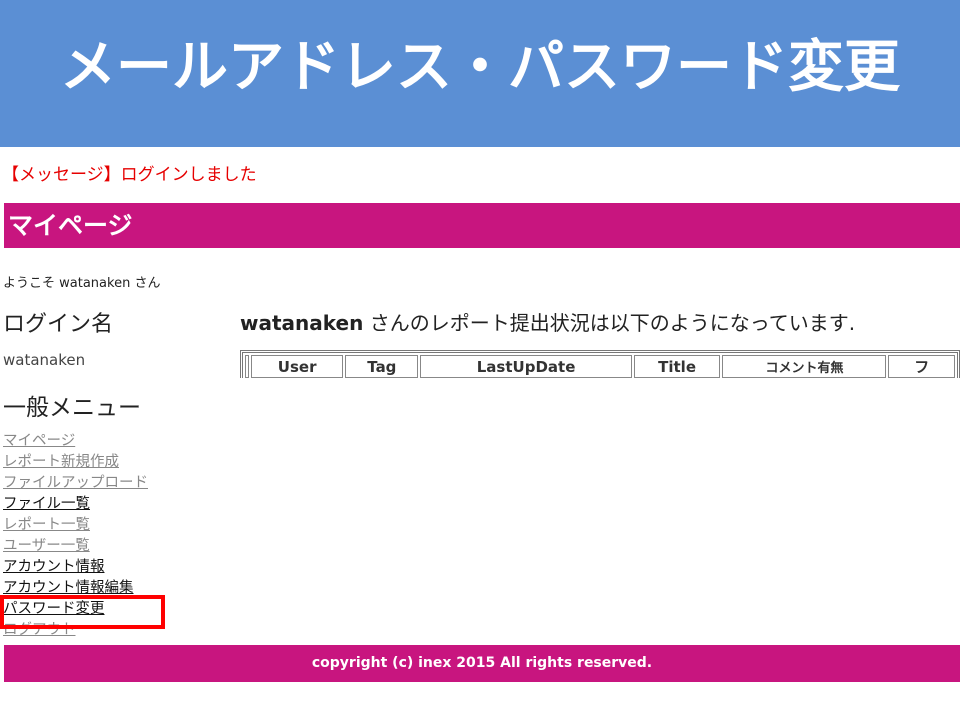 This screenshot has height=720, width=960. Describe the element at coordinates (677, 366) in the screenshot. I see `column-header-title: Title` at that location.